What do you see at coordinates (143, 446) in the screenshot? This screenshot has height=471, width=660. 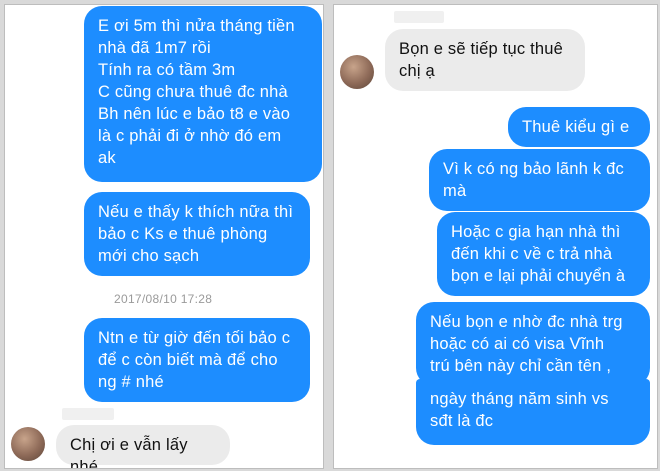 I see `message-bubble-incoming: Chị ơi e vẫn lấy nhé` at bounding box center [143, 446].